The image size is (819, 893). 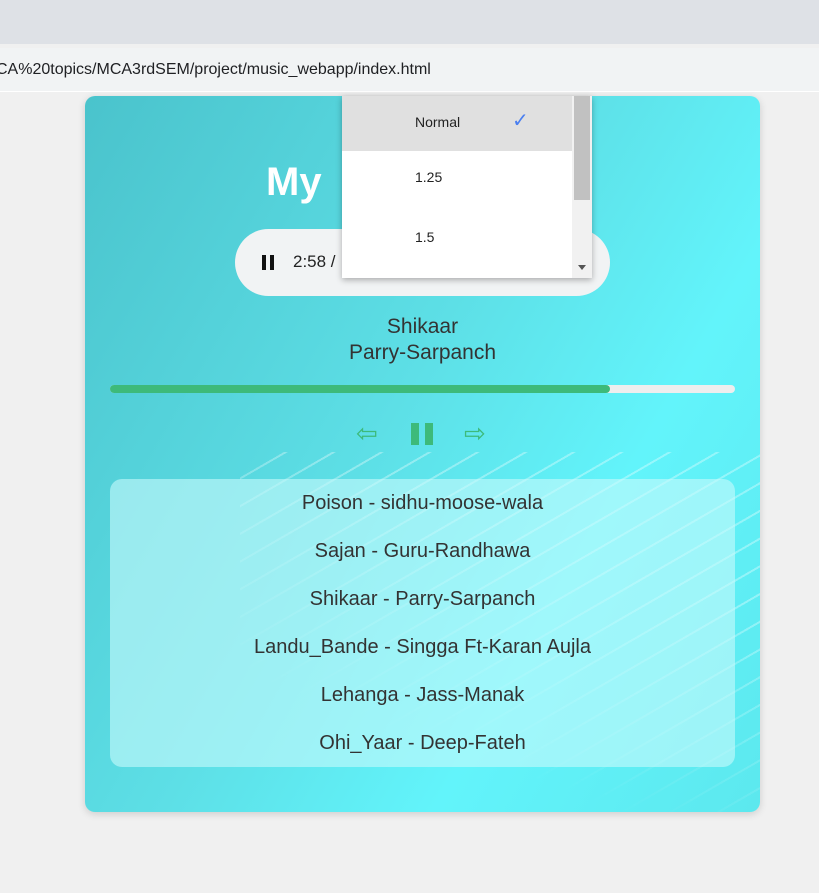 I want to click on playback-speed-menu: Normal ✓ 1.25 1.5, so click(x=467, y=187).